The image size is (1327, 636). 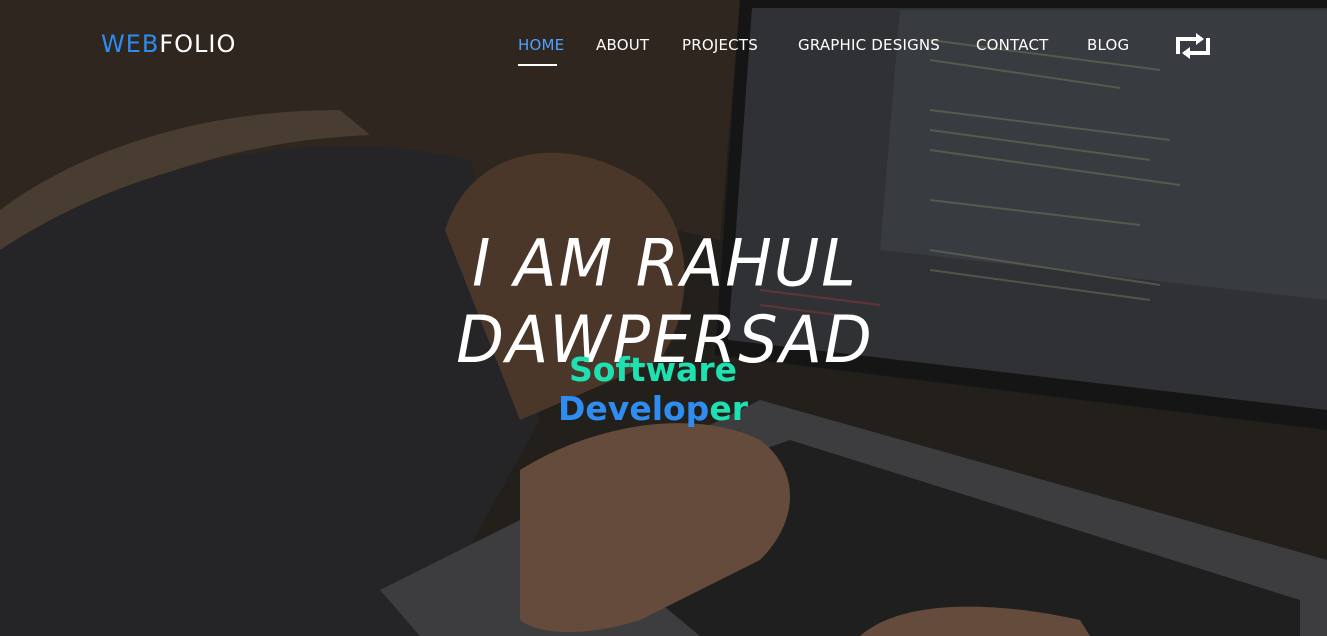 I want to click on theme-toggle-button, so click(x=1193, y=46).